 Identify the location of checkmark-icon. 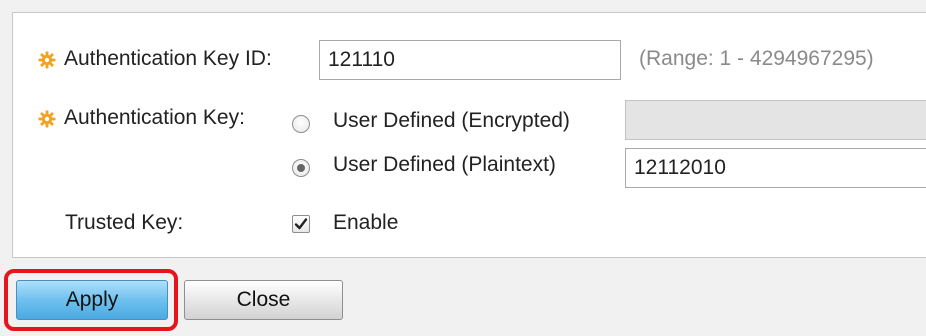
(301, 224).